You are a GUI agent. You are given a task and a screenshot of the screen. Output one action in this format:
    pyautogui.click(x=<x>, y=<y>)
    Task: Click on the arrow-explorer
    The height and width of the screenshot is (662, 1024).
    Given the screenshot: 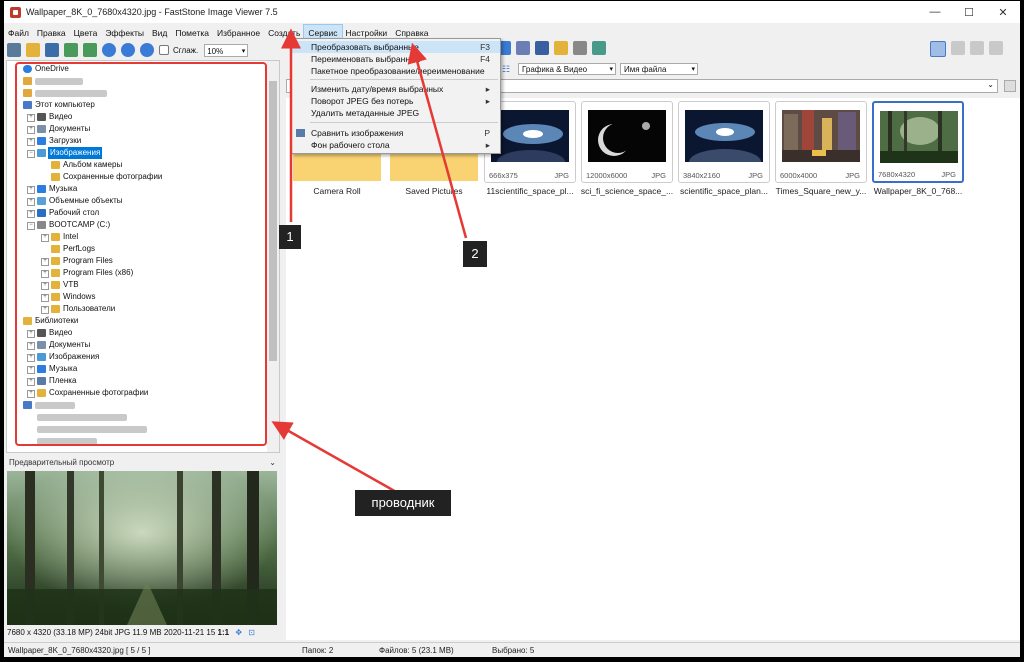 What is the action you would take?
    pyautogui.click(x=335, y=458)
    